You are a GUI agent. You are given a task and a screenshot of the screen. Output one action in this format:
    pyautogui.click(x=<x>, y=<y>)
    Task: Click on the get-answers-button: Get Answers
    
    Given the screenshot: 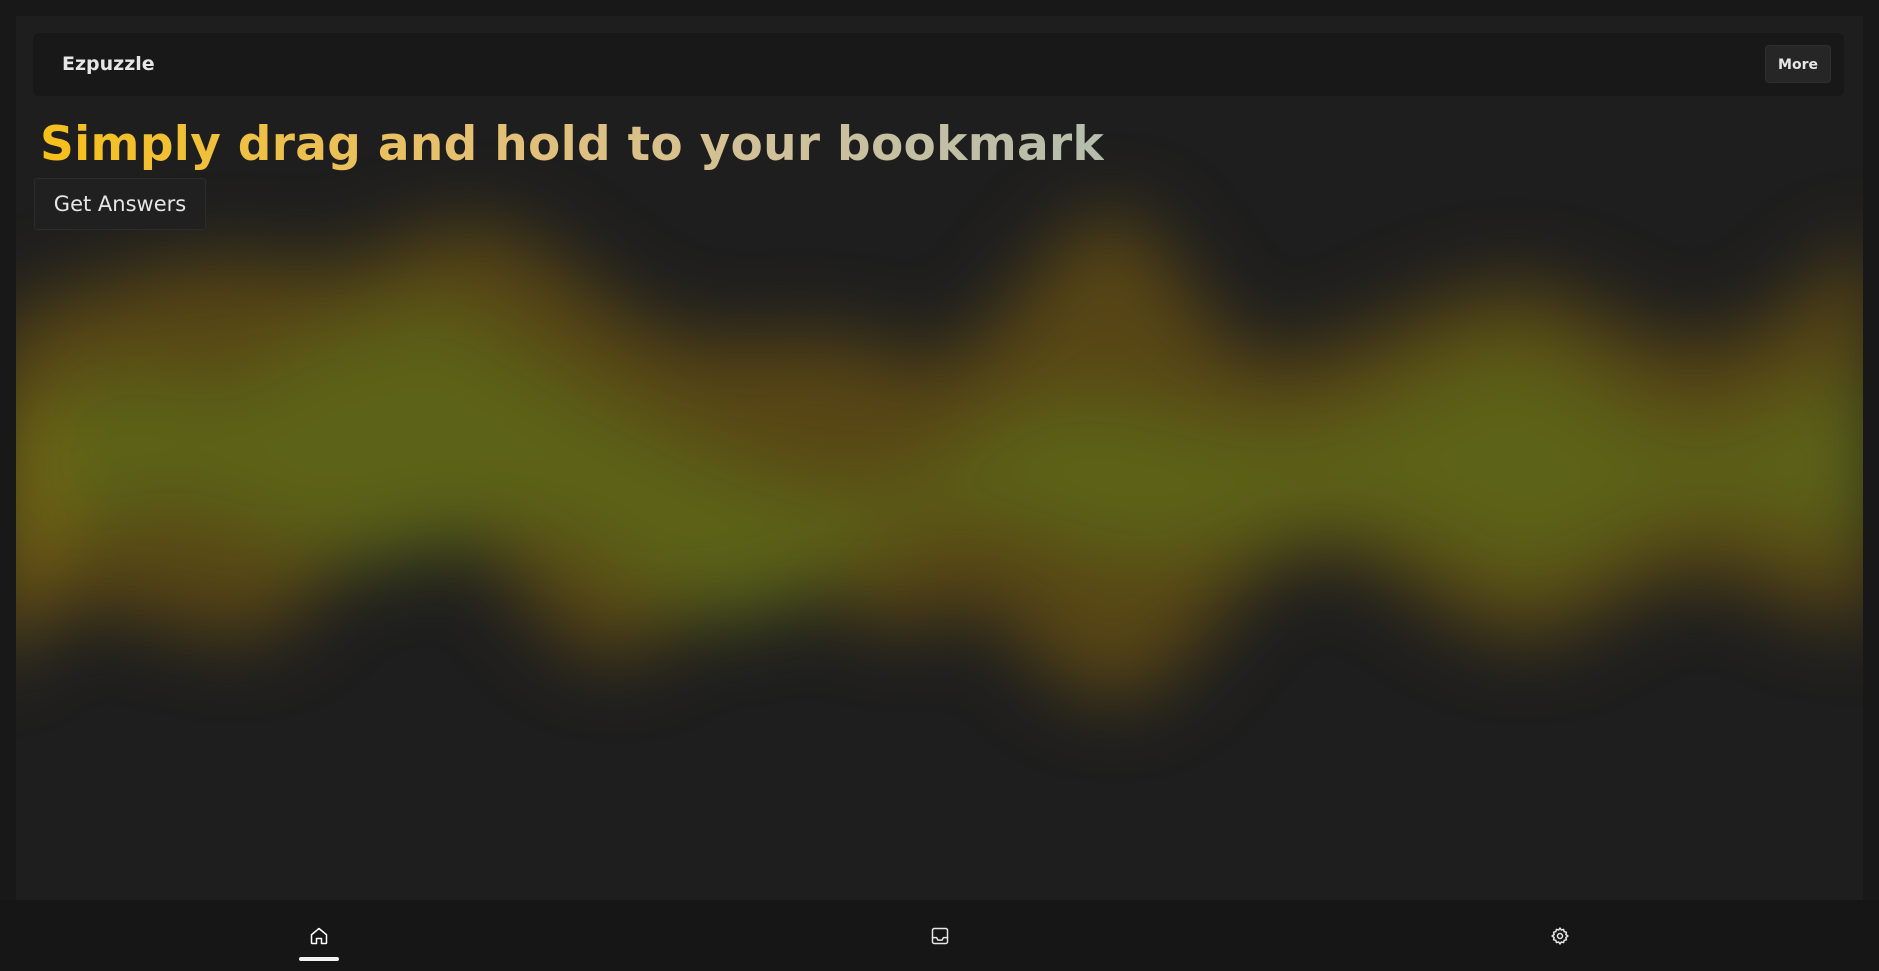 What is the action you would take?
    pyautogui.click(x=120, y=204)
    